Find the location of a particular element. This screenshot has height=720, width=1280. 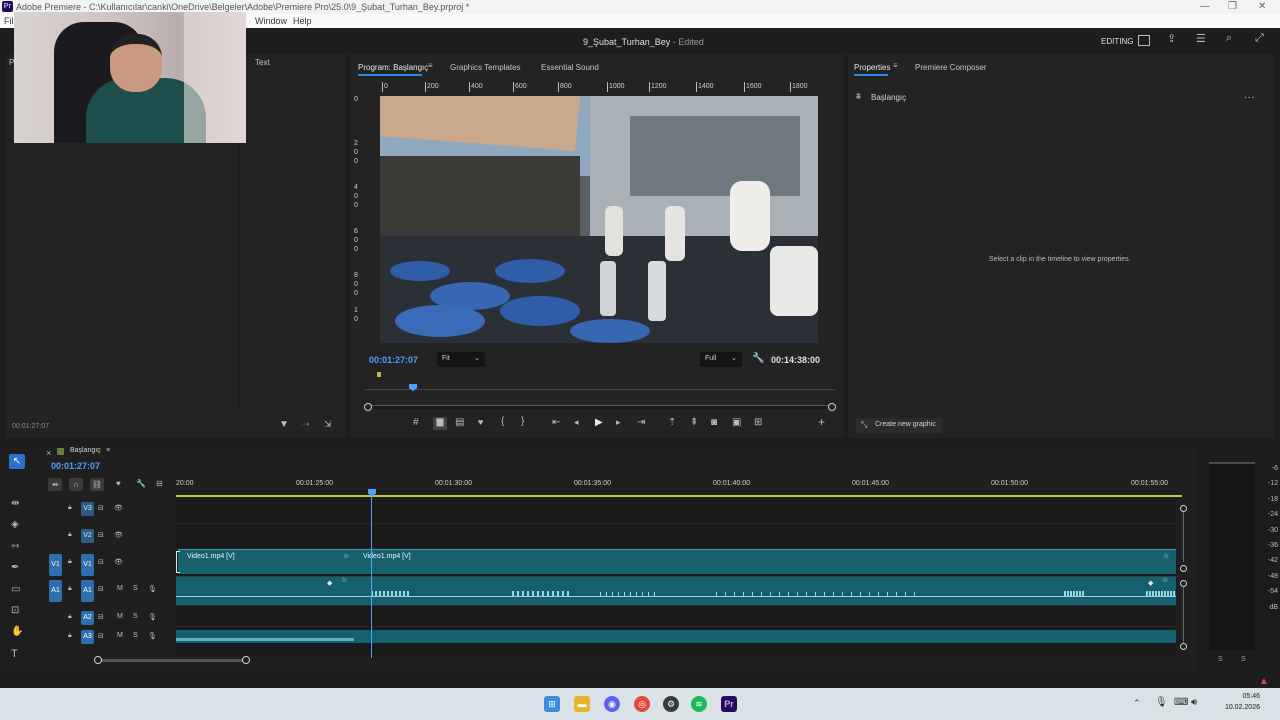

settings-wrench-icon: 🔧 is located at coordinates (141, 484).